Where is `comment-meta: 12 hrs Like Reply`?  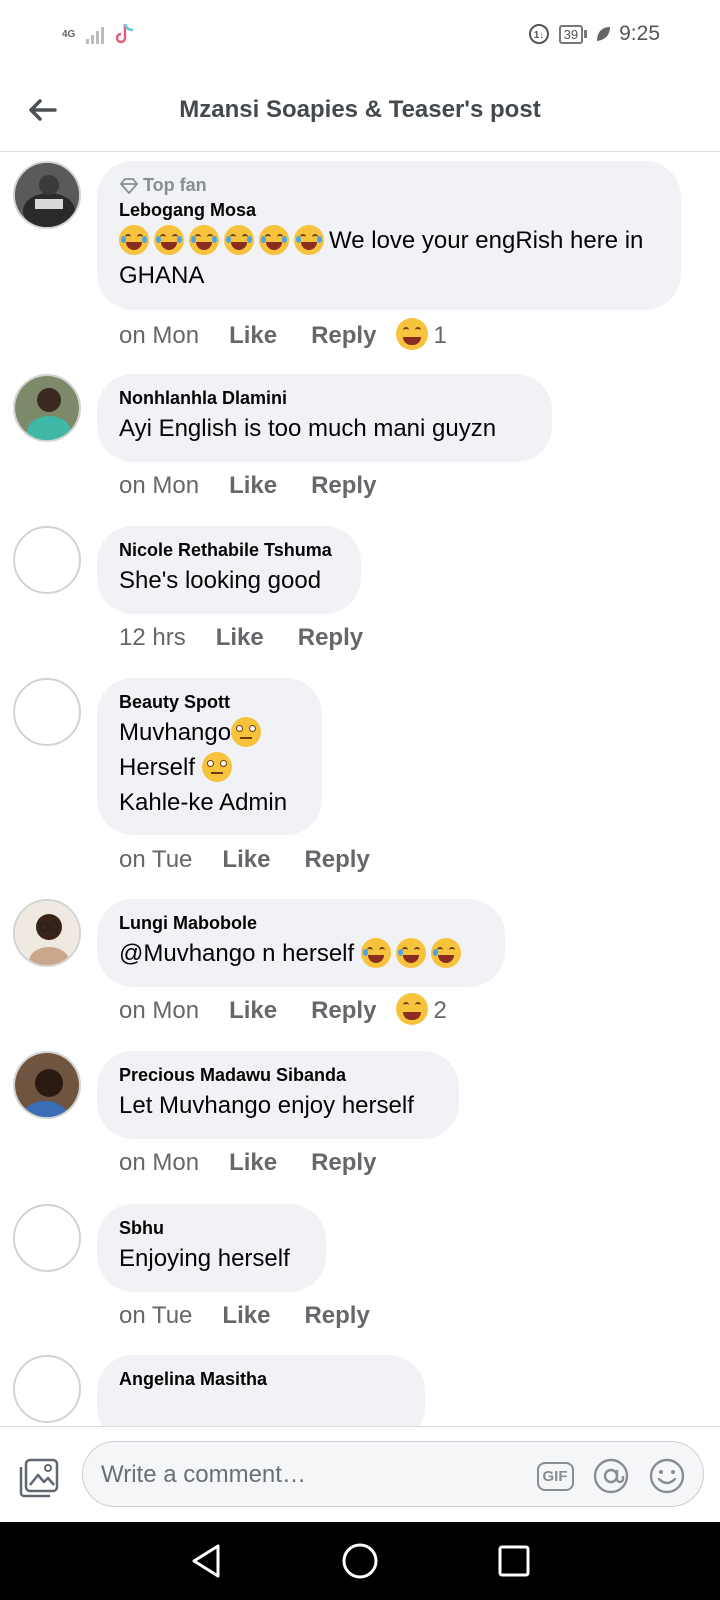
comment-meta: 12 hrs Like Reply is located at coordinates (241, 638).